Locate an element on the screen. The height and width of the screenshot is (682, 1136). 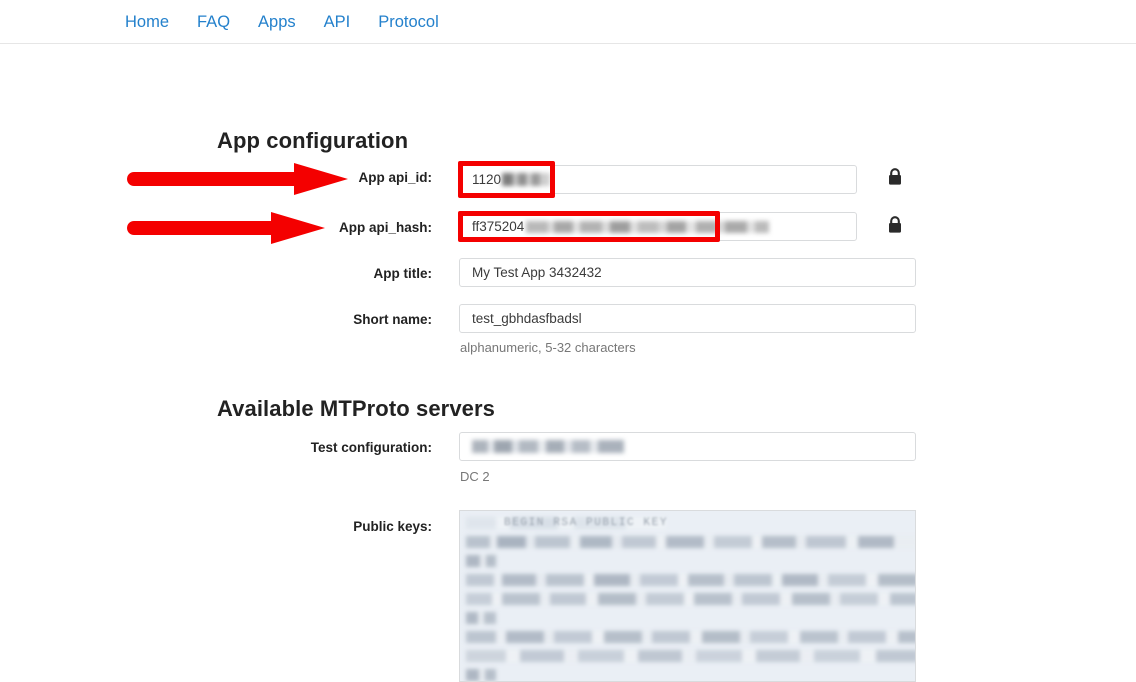
nav-item-home: Home is located at coordinates (147, 22).